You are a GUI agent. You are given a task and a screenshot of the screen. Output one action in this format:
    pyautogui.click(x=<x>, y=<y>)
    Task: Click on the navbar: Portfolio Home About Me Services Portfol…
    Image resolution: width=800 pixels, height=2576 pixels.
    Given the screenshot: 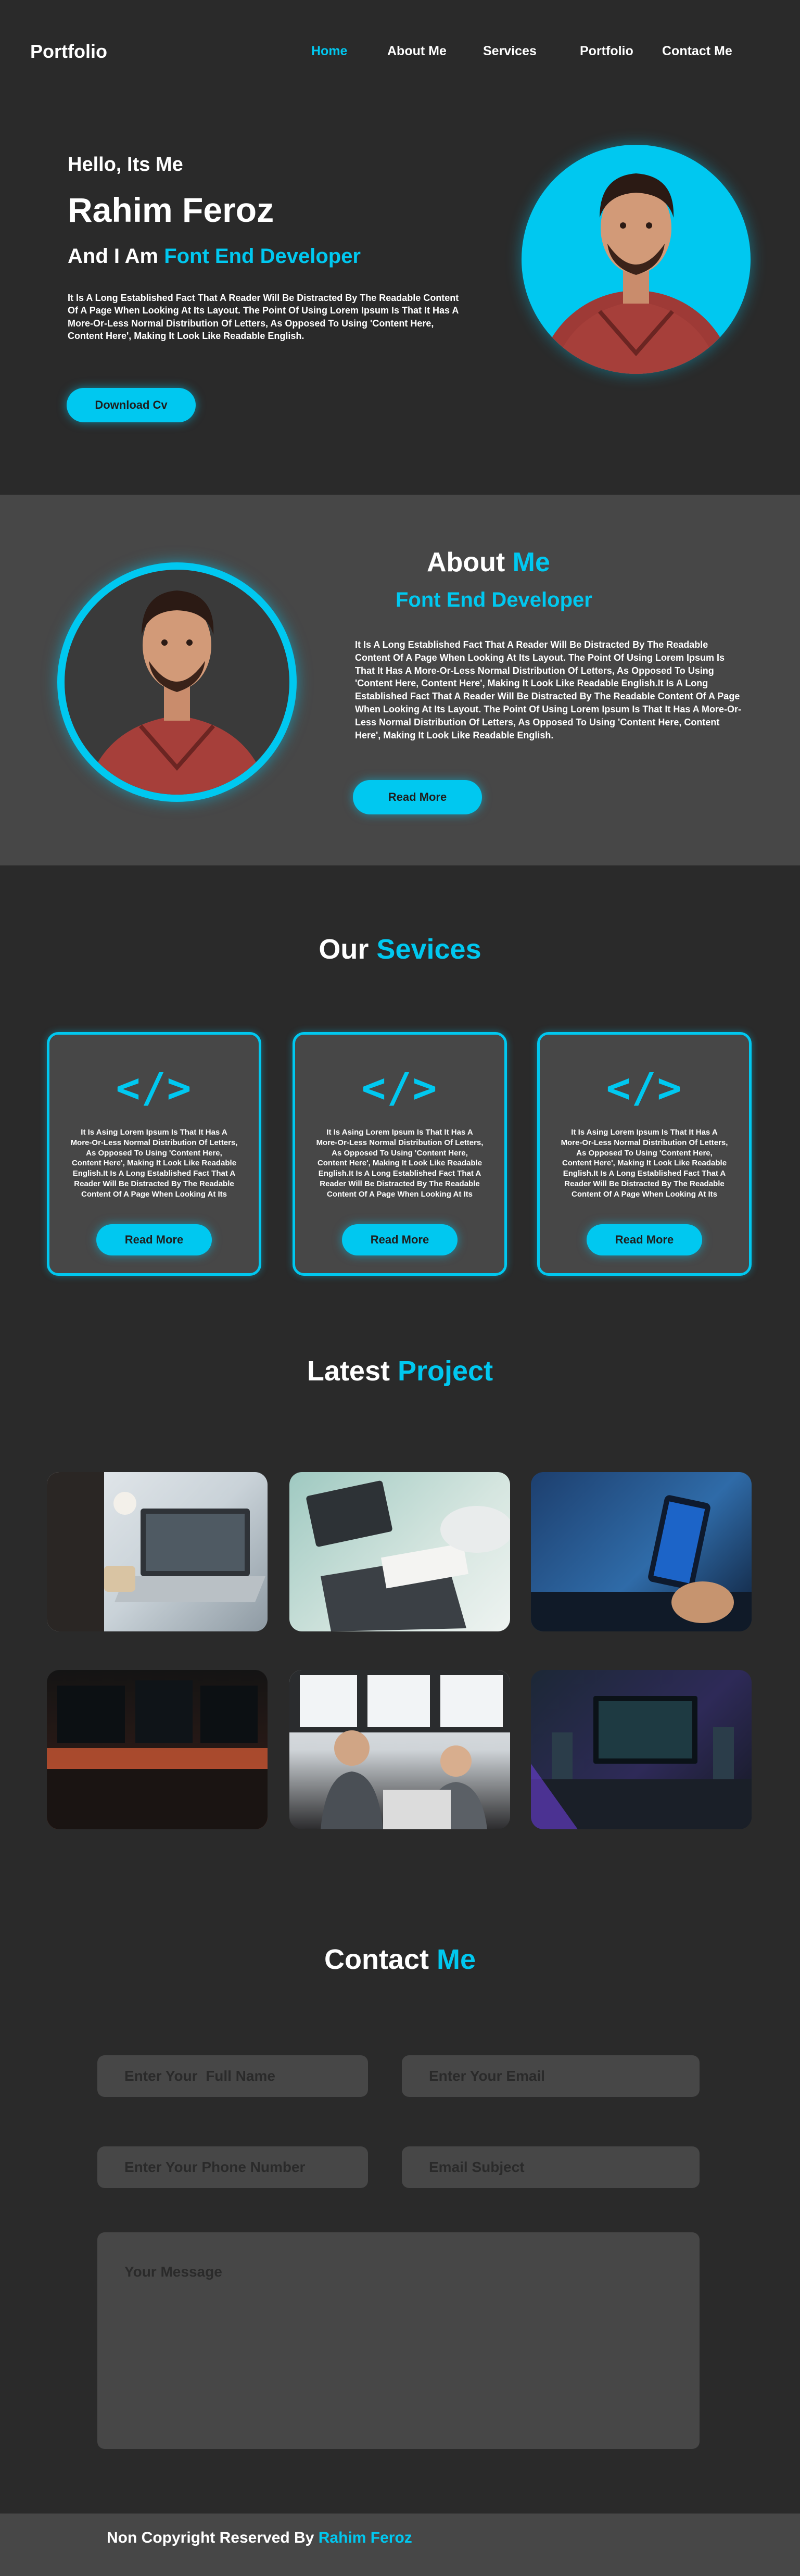 What is the action you would take?
    pyautogui.click(x=400, y=50)
    